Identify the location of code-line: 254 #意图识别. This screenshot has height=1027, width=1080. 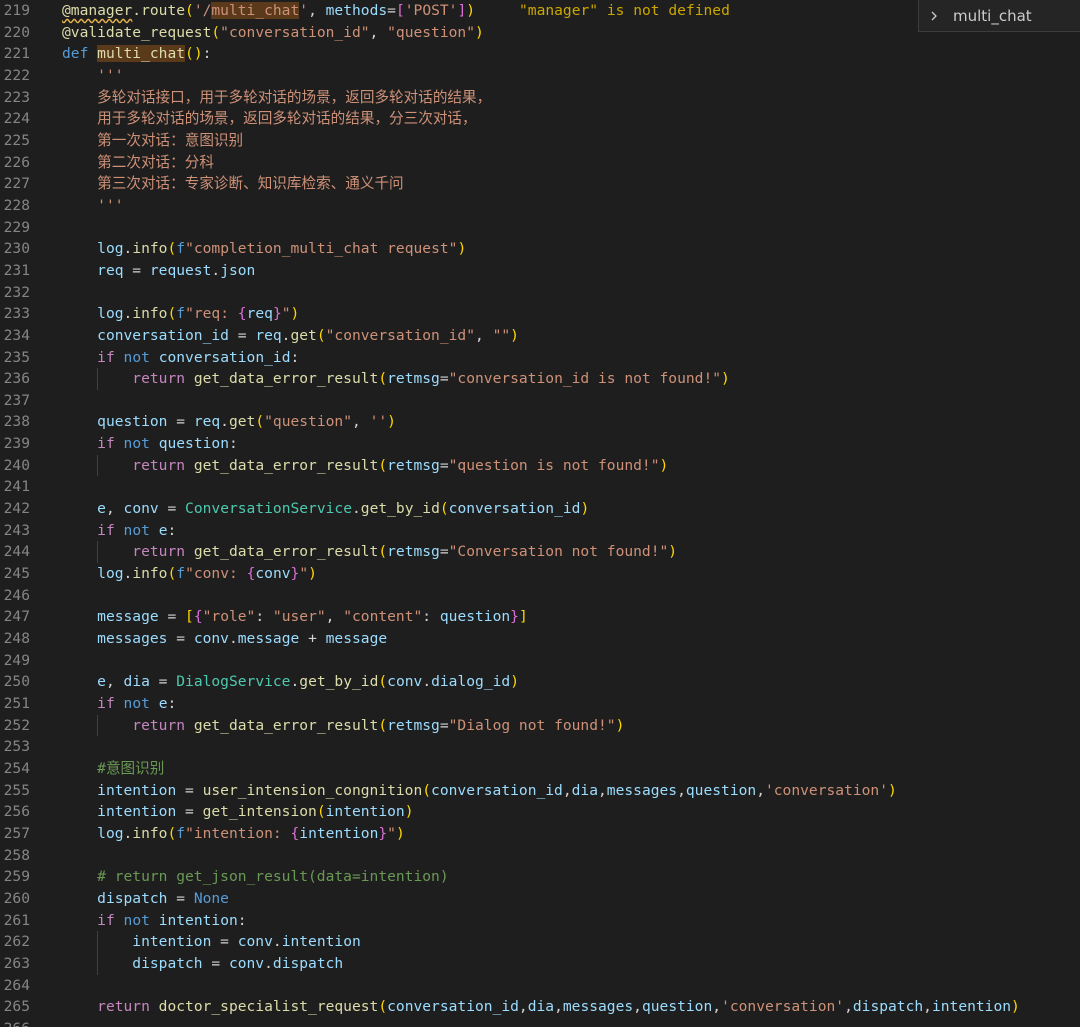
(540, 769).